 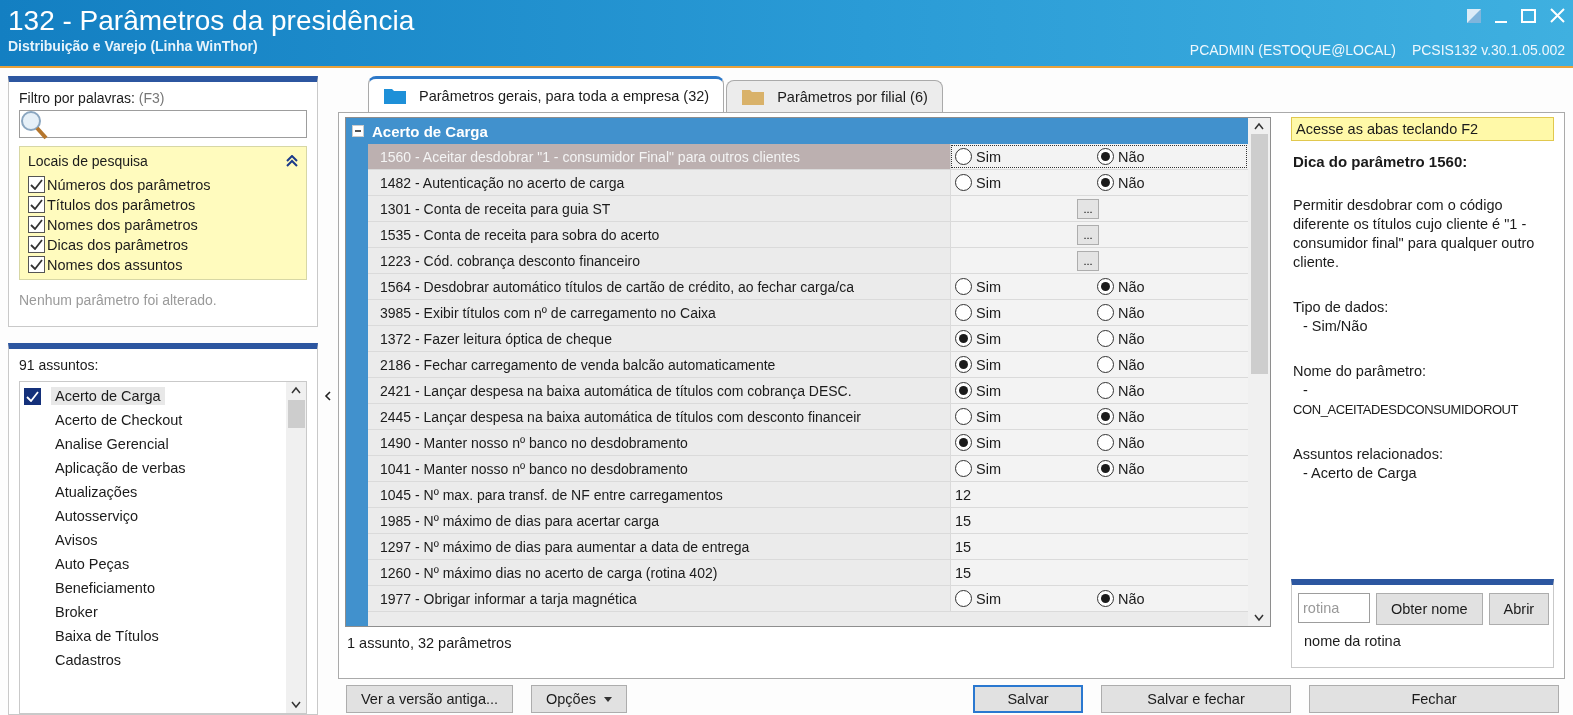 What do you see at coordinates (1414, 234) in the screenshot?
I see `help-description: Permitir desdobrar com o código diferente os títulos cujo cliente é "1 - consumidor final" para qualquer outro cliente.` at bounding box center [1414, 234].